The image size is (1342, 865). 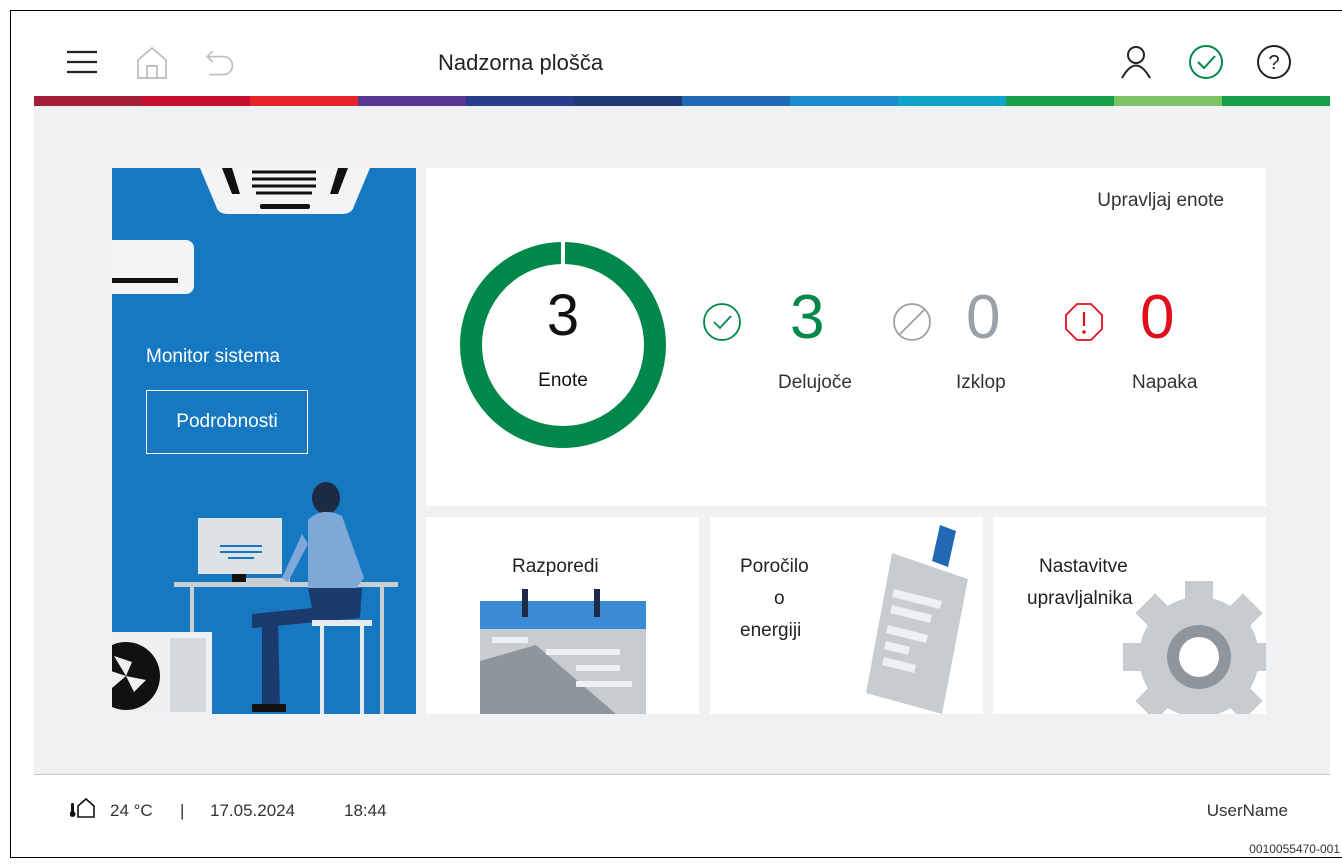 What do you see at coordinates (682, 63) in the screenshot?
I see `top-bar: Nadzorna plošča ?` at bounding box center [682, 63].